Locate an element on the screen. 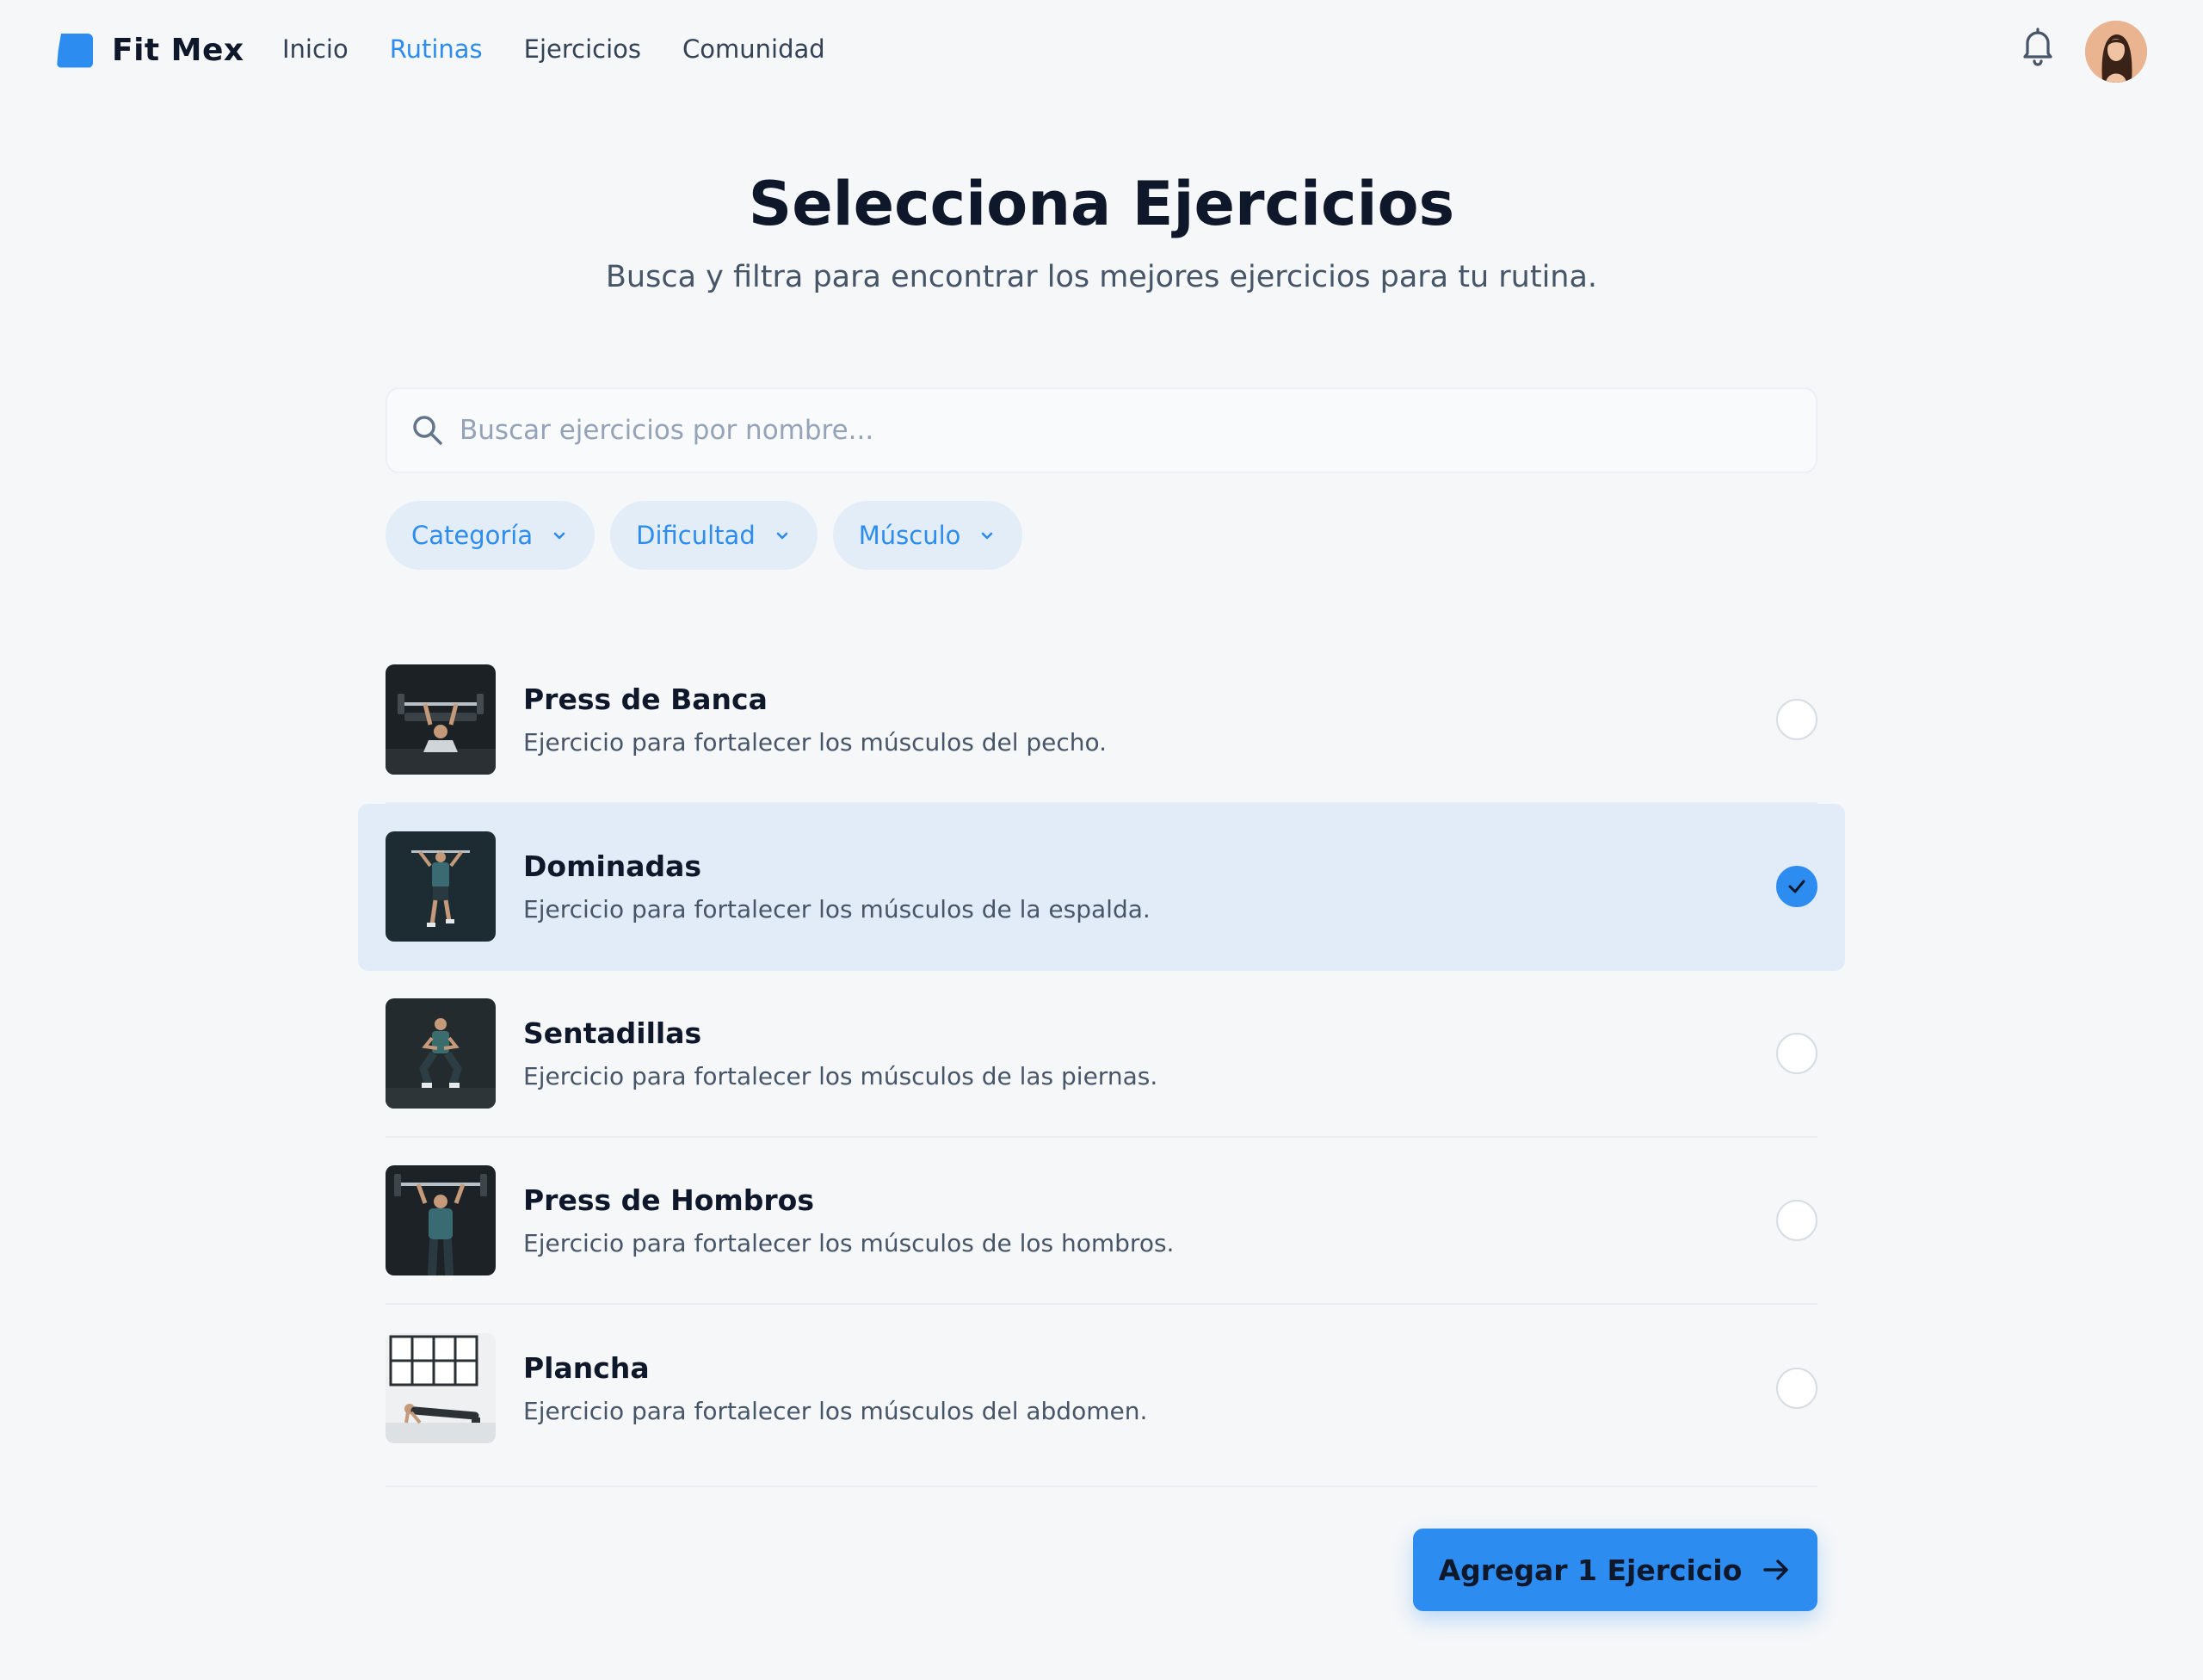  nav-item-inicio: Inicio is located at coordinates (316, 49).